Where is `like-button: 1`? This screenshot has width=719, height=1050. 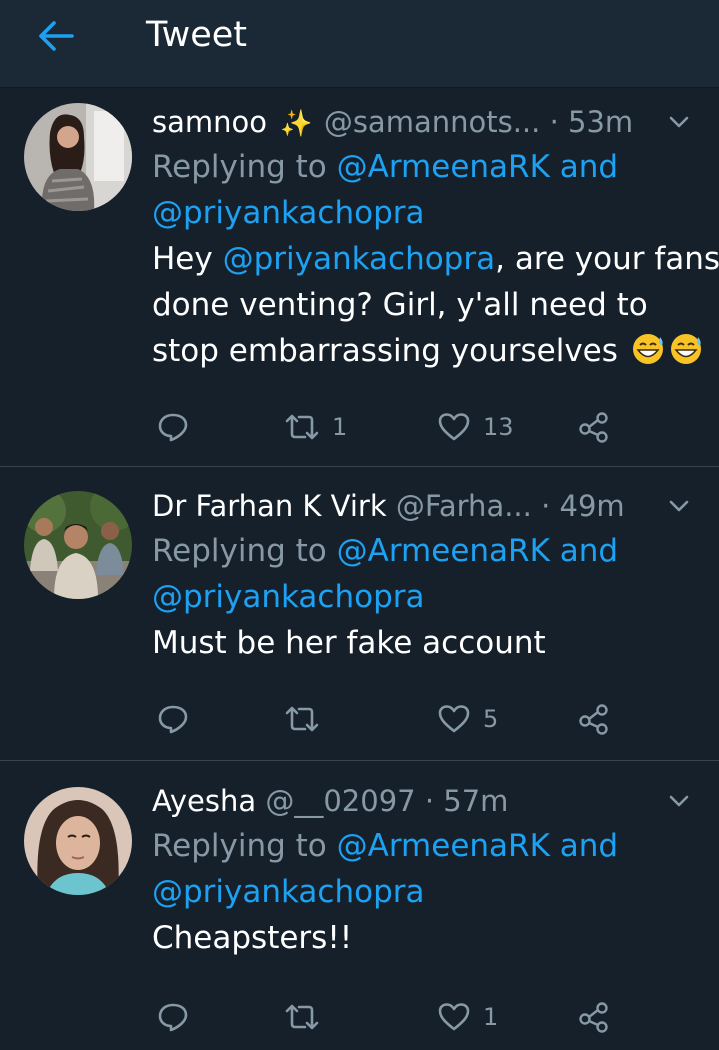
like-button: 1 is located at coordinates (467, 1017).